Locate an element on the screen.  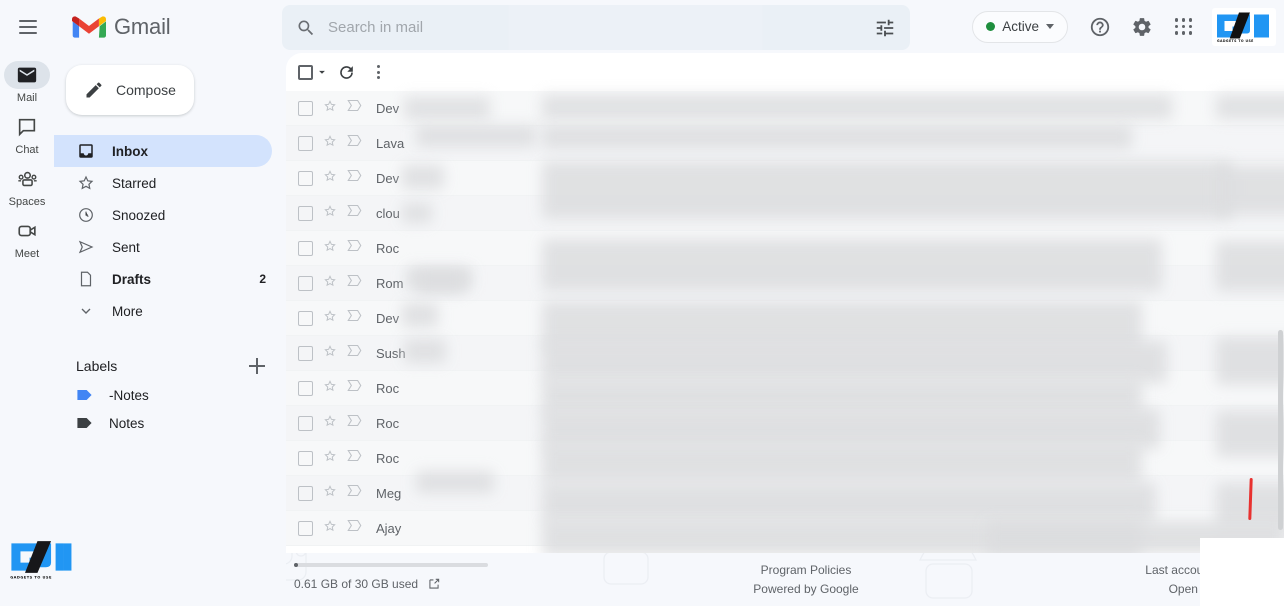
rail-item-meet: Meet is located at coordinates (27, 238).